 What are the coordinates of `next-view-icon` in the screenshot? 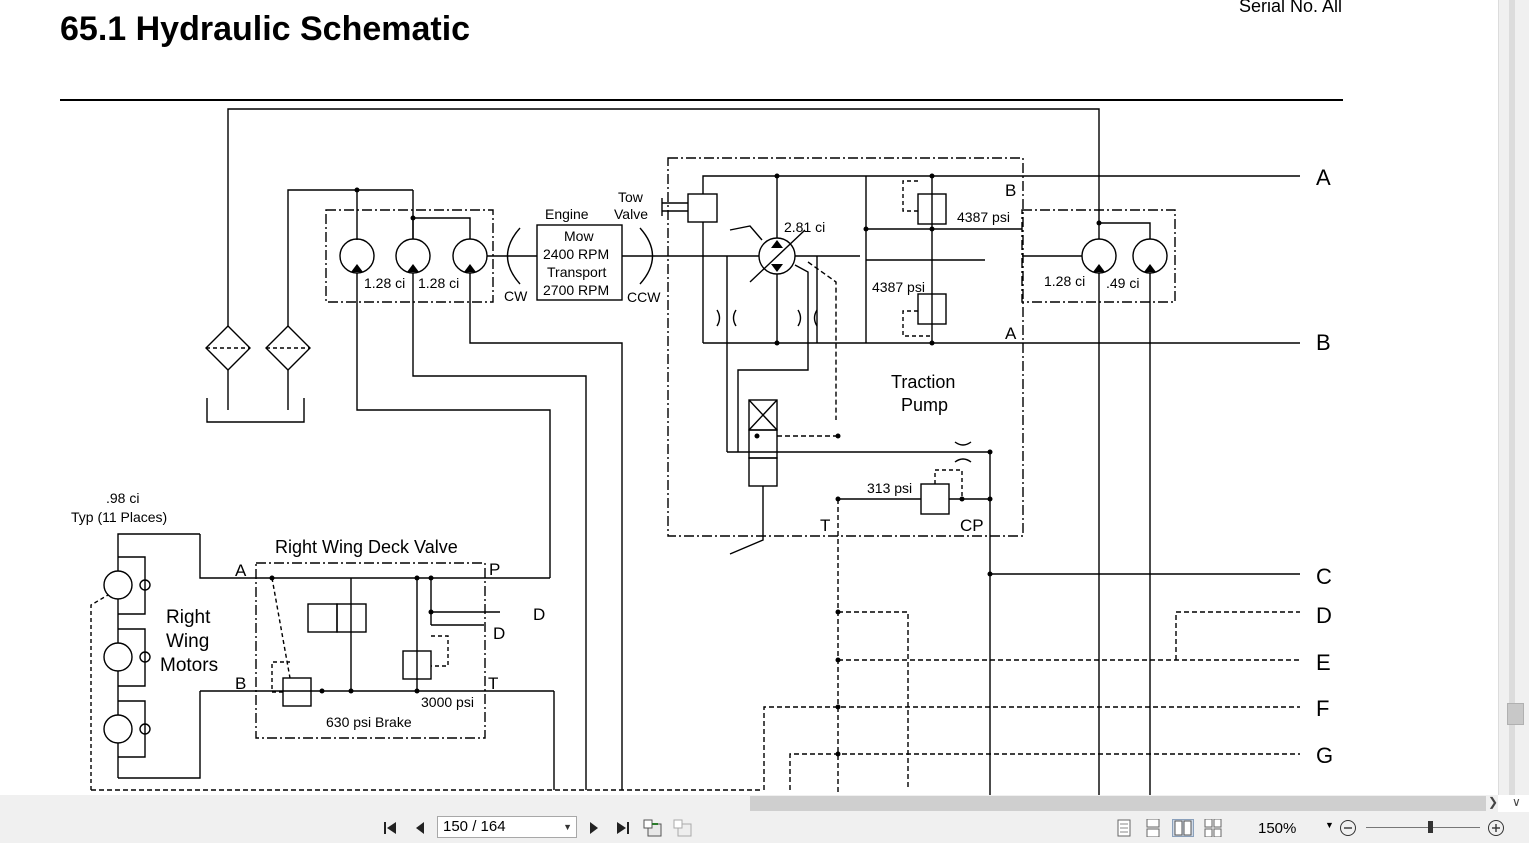 It's located at (683, 828).